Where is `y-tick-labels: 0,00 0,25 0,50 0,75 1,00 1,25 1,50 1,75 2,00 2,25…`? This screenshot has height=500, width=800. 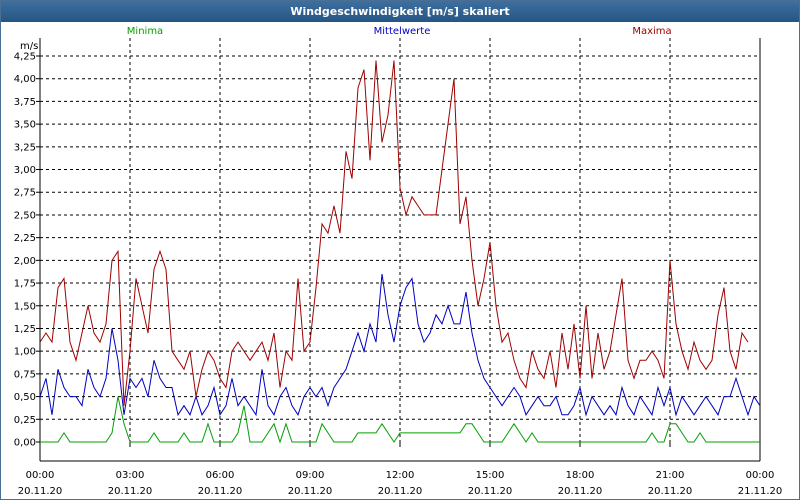 y-tick-labels: 0,00 0,25 0,50 0,75 1,00 1,25 1,50 1,75 2,00 2,25… is located at coordinates (25, 250).